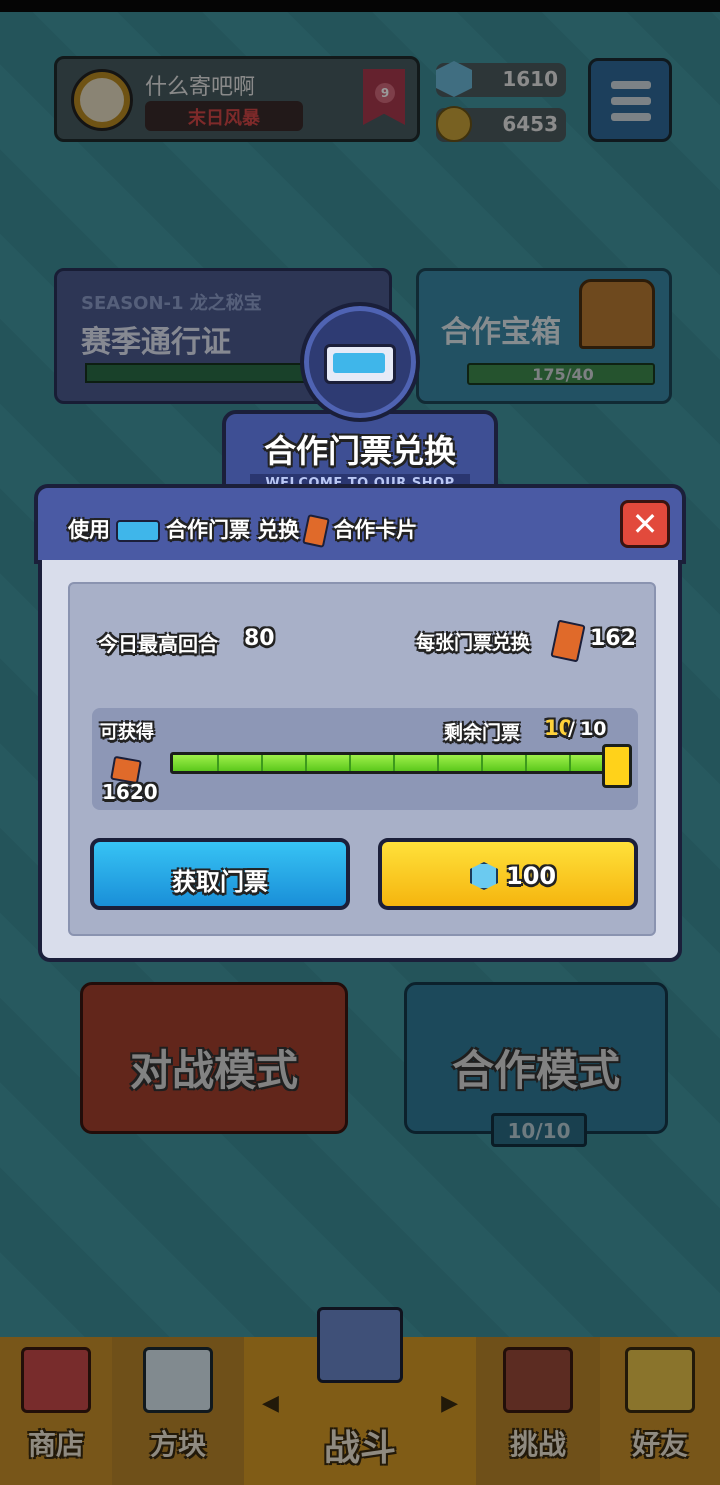  Describe the element at coordinates (130, 792) in the screenshot. I see `obtainable-value: 1620` at that location.